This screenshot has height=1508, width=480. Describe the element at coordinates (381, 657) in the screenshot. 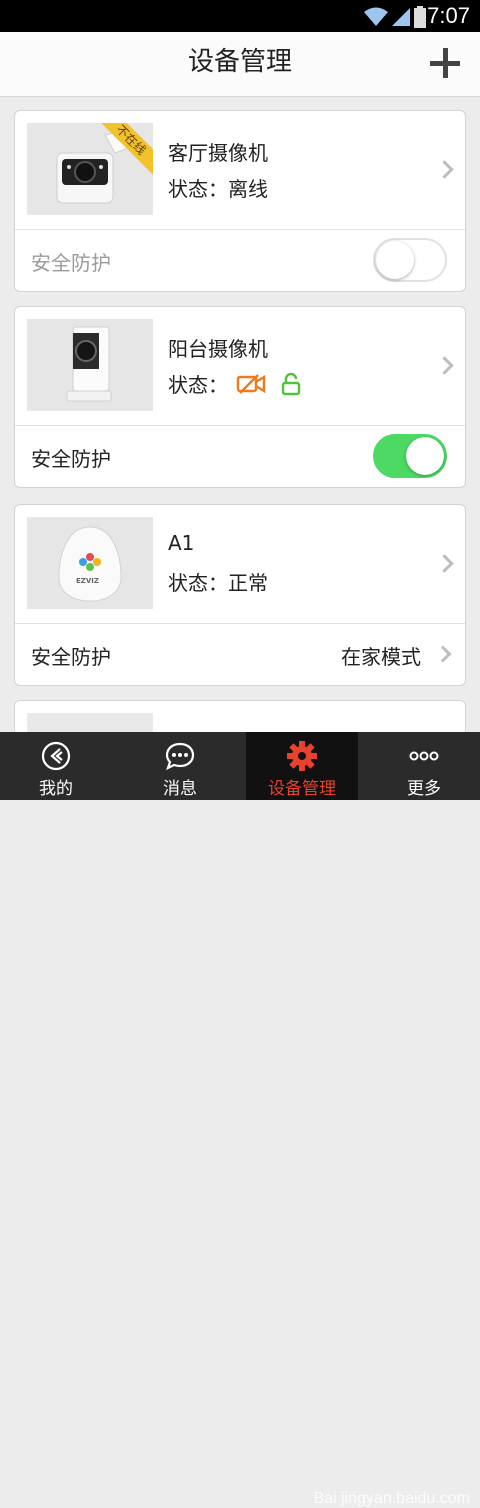

I see `mode-value: 在家模式` at that location.